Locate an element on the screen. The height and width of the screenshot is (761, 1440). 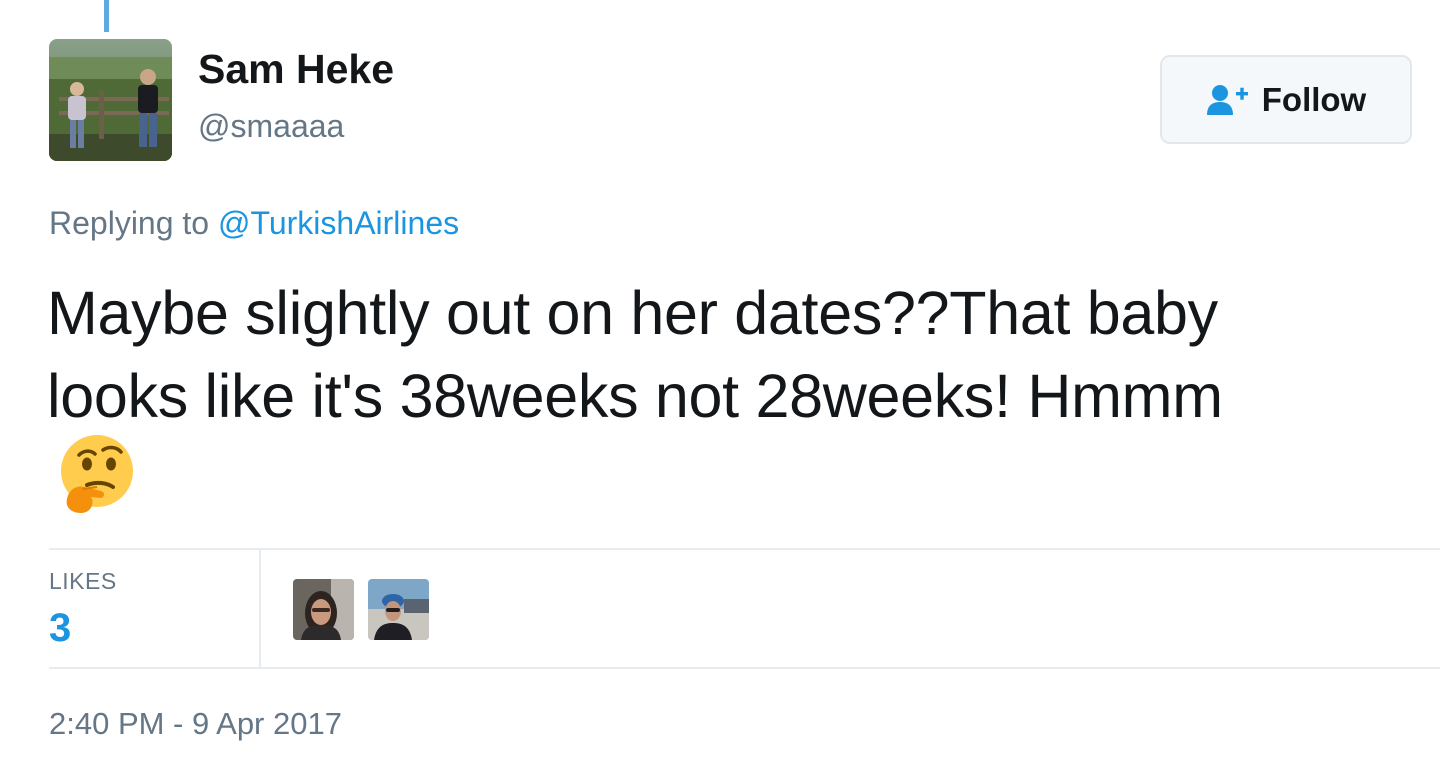
follow-button: Follow is located at coordinates (1286, 99).